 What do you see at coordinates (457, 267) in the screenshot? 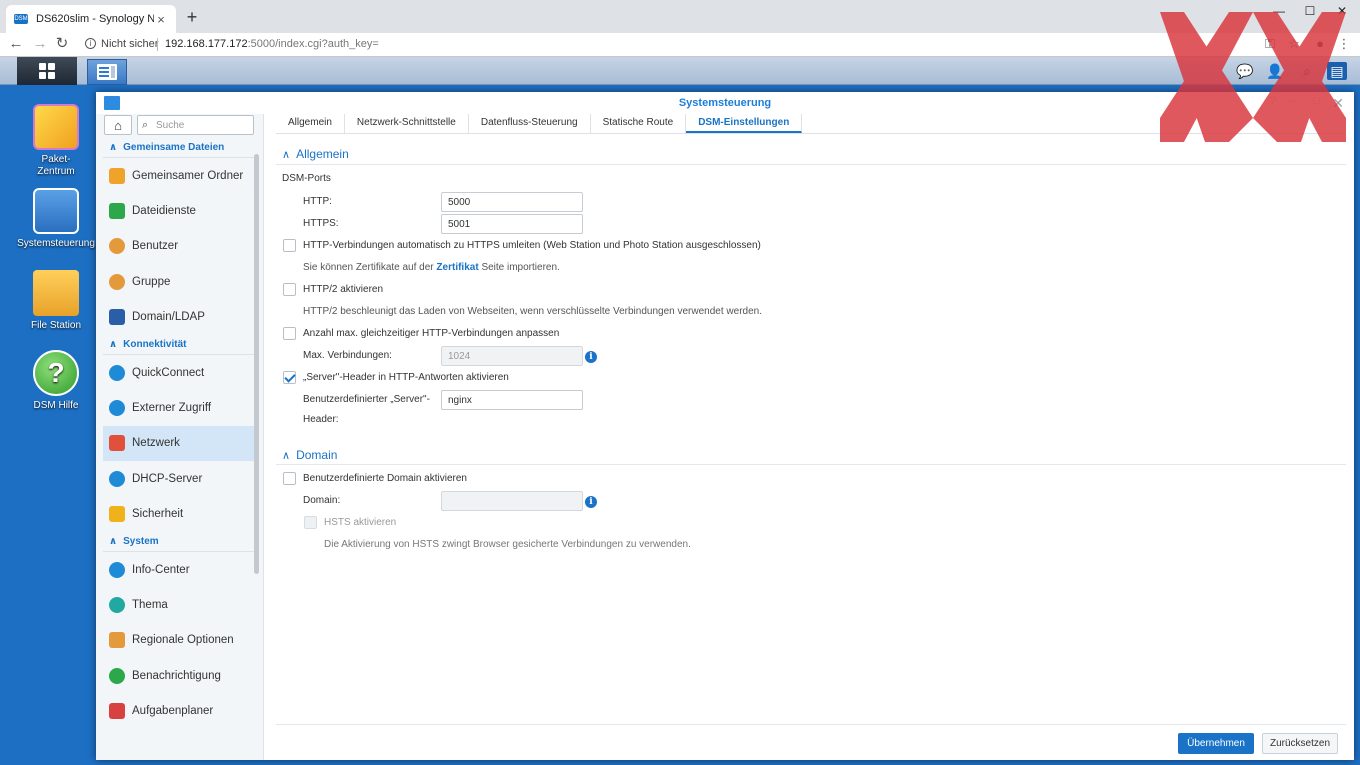
I see `certificate-link: Zertifikat` at bounding box center [457, 267].